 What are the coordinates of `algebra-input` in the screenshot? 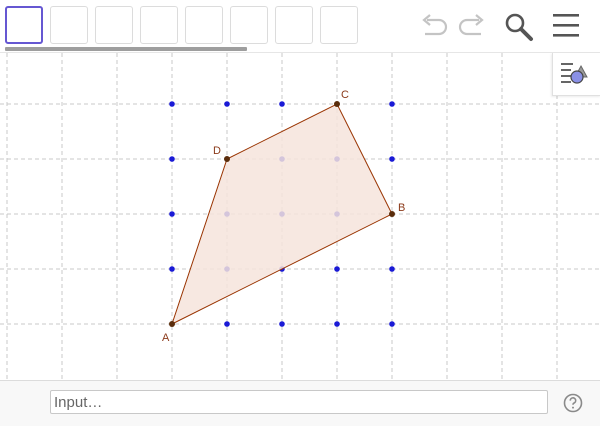 It's located at (299, 402).